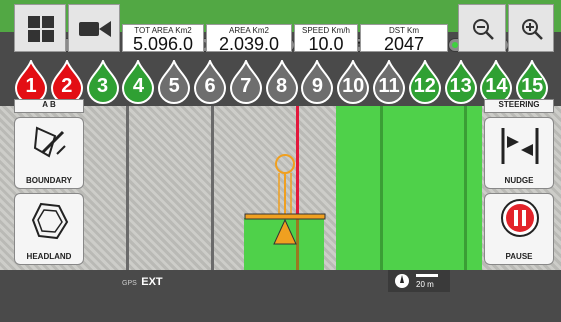  I want to click on nudge-arrows-icon, so click(520, 146).